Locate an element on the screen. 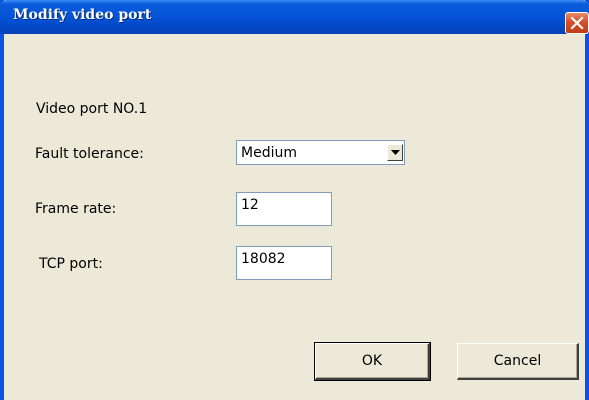 The width and height of the screenshot is (589, 400). video-port-heading: Video port NO.1 is located at coordinates (92, 109).